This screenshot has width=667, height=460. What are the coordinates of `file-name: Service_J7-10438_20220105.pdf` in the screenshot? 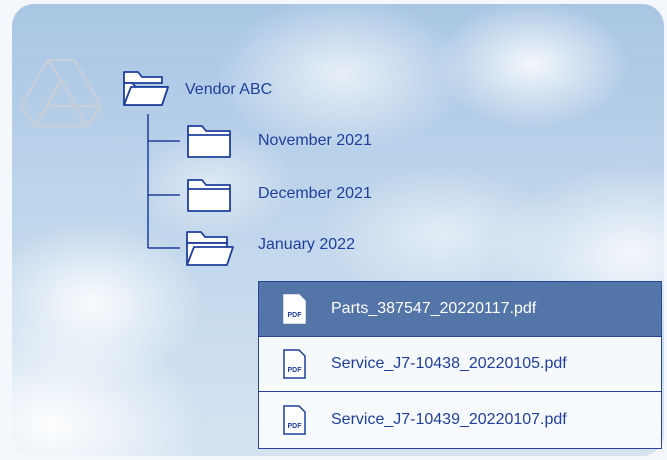 It's located at (449, 363).